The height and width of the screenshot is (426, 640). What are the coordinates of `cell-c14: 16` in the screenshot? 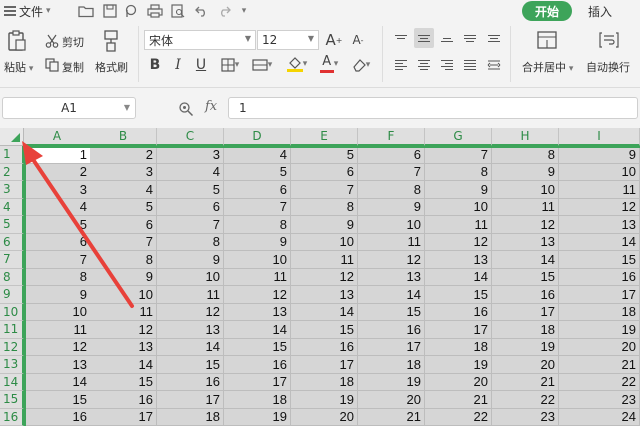 It's located at (190, 382).